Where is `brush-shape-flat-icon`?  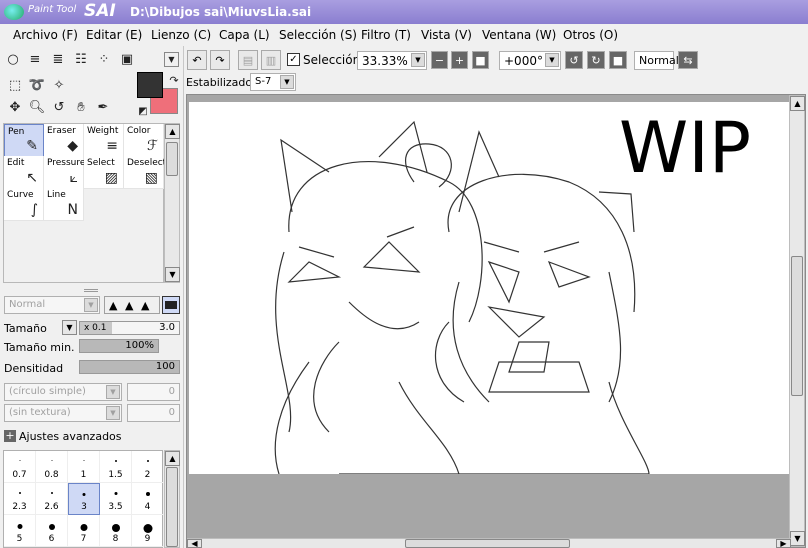 brush-shape-flat-icon is located at coordinates (171, 305).